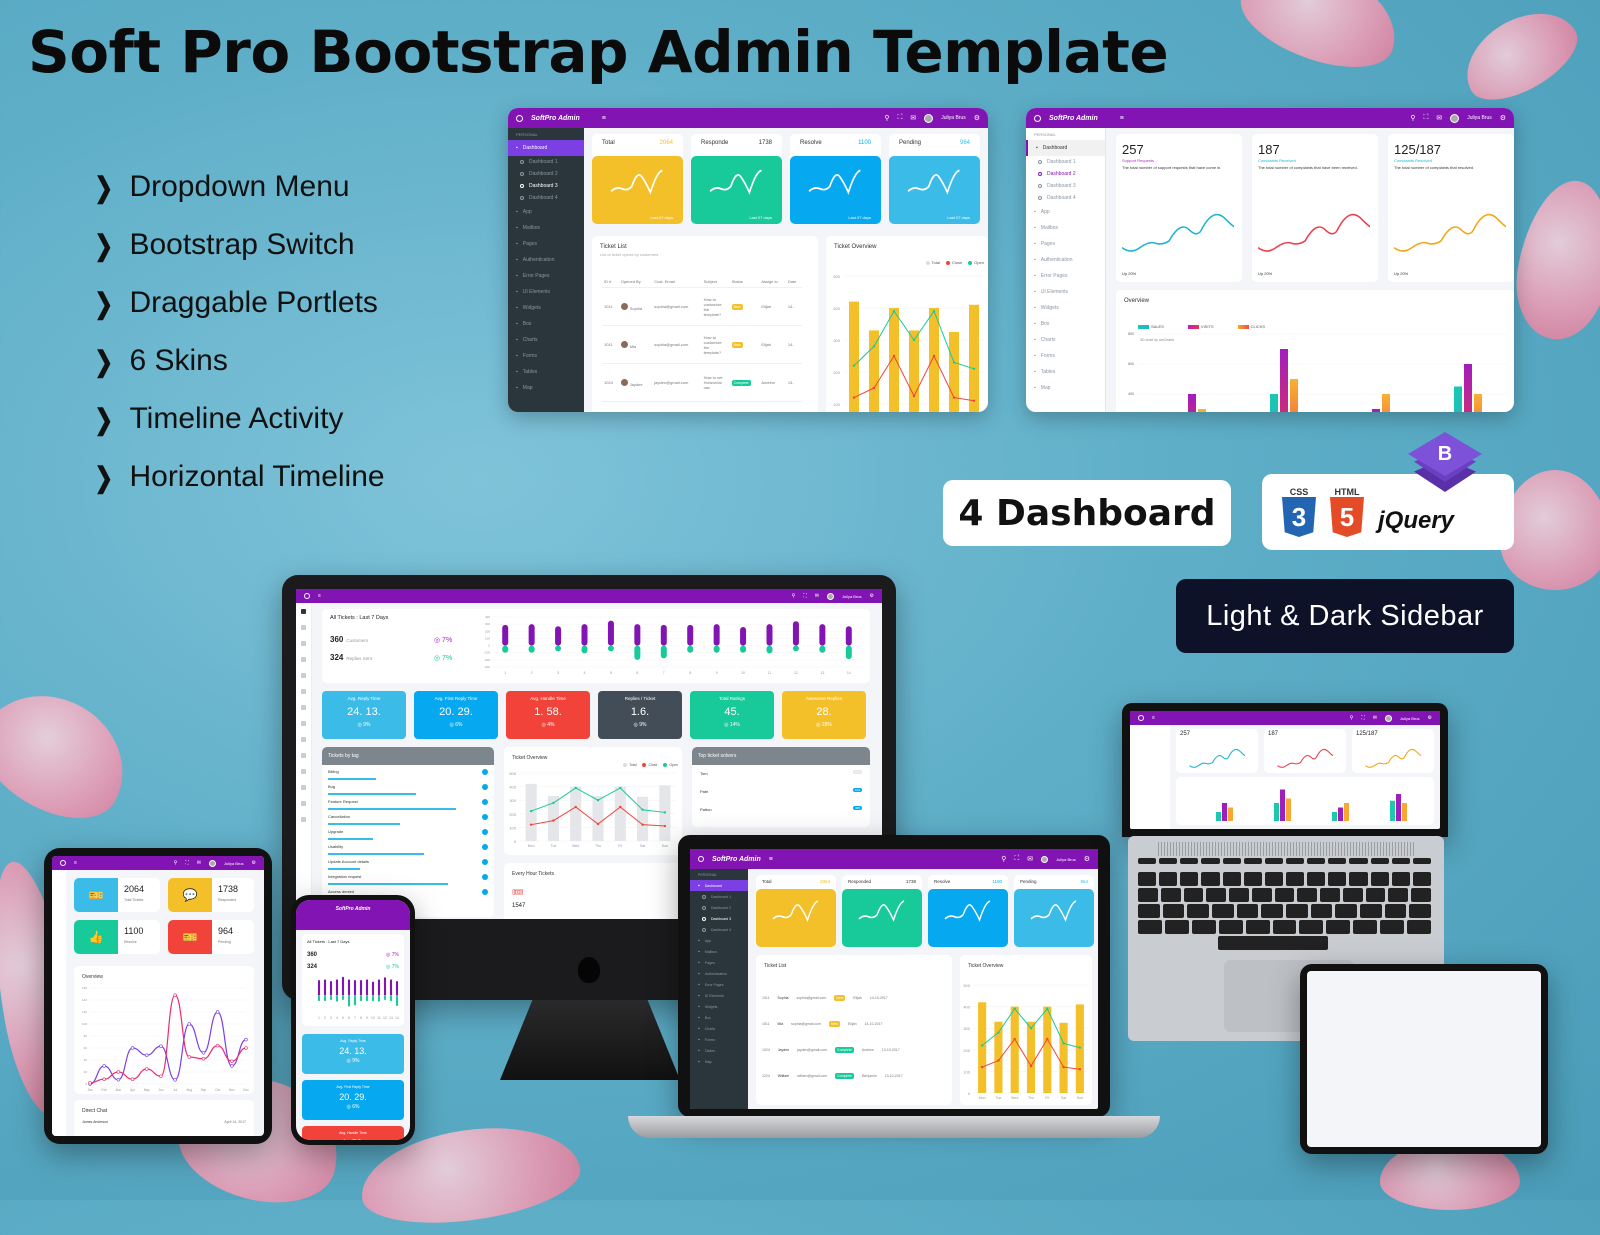  Describe the element at coordinates (408, 776) in the screenshot. I see `tag-item: Billing` at that location.